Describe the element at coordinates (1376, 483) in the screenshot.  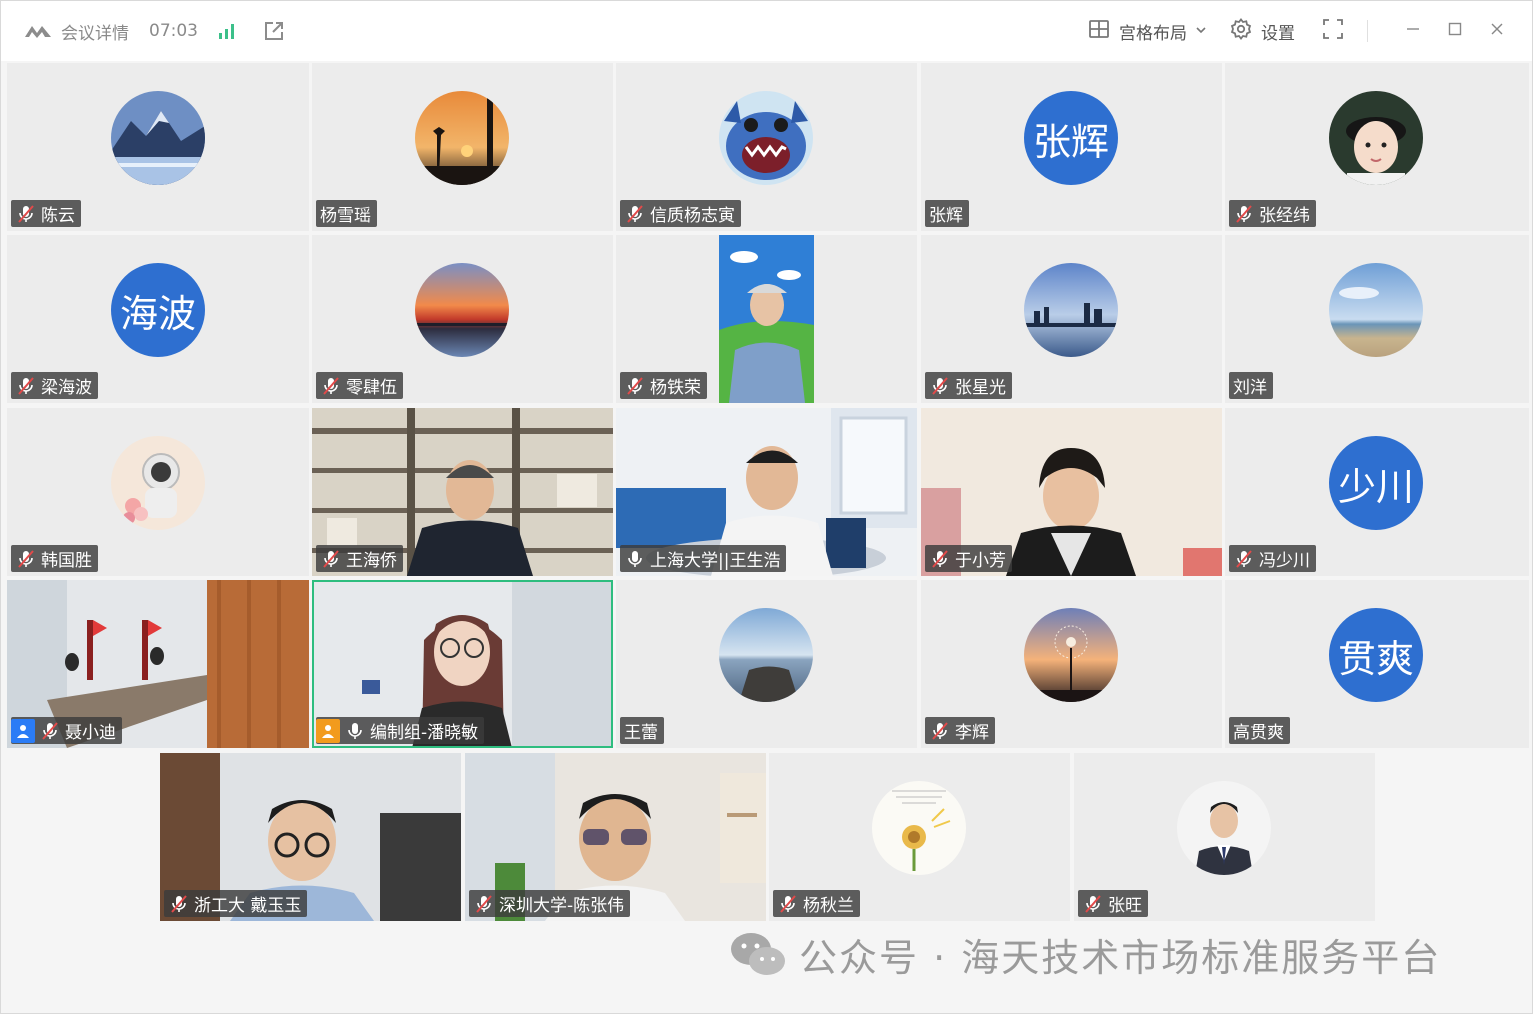
I see `participant-text-avatar: 少川` at that location.